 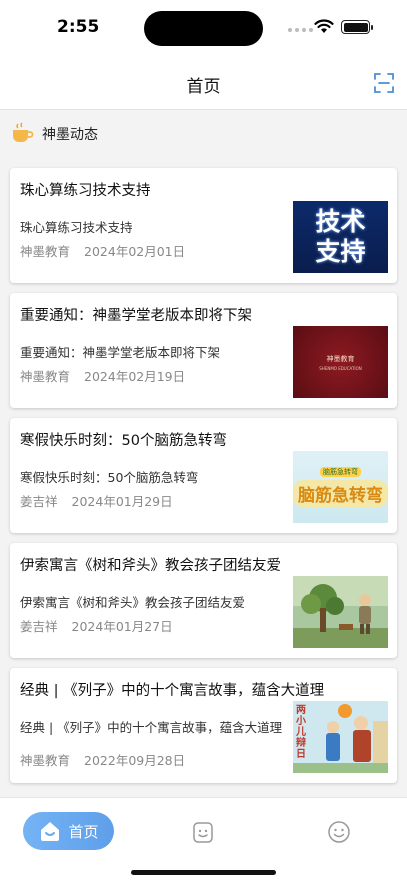 I want to click on tab-home: 首页, so click(x=68, y=831).